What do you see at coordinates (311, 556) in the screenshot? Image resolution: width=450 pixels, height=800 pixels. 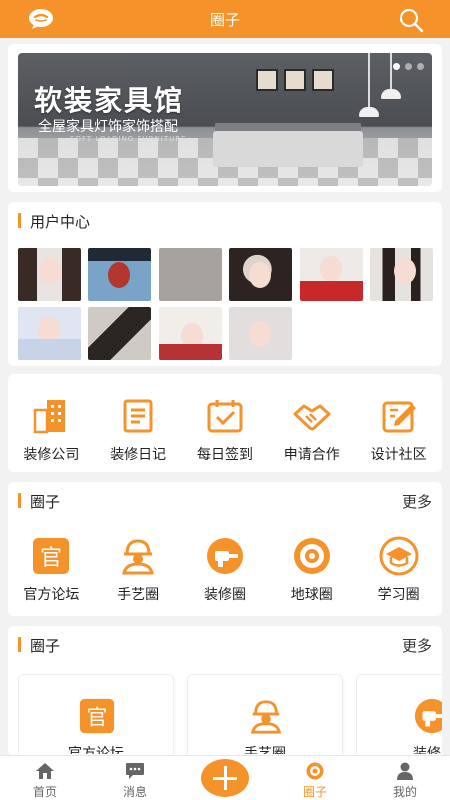 I see `target-icon` at bounding box center [311, 556].